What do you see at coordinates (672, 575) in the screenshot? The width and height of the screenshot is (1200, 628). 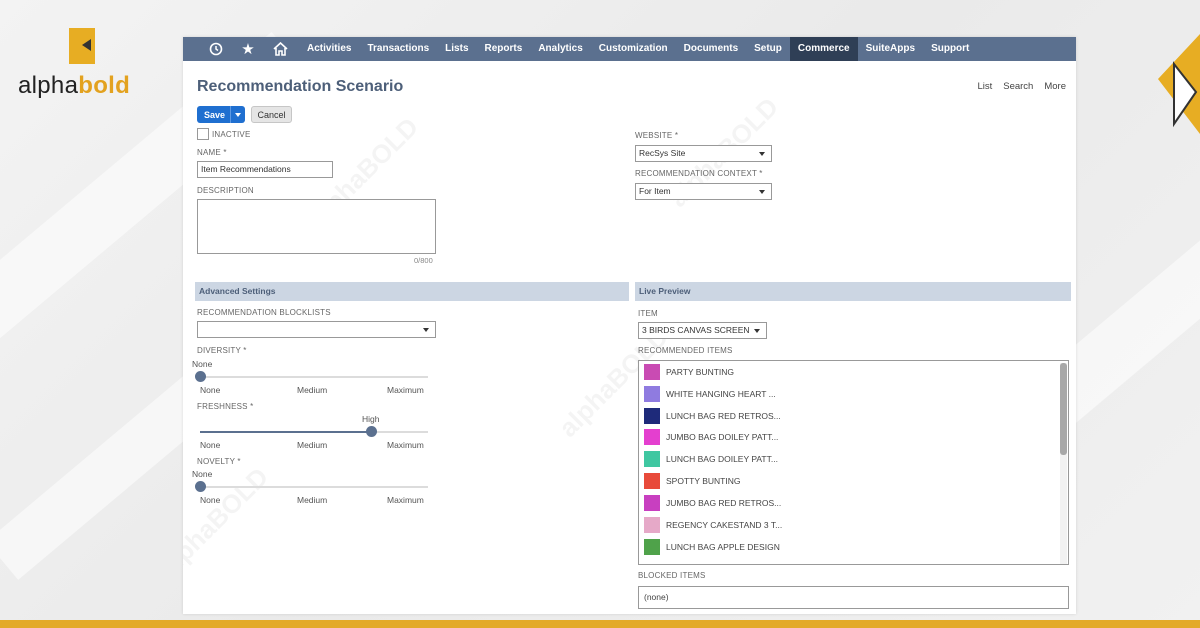 I see `blocked-items-label: BLOCKED ITEMS` at bounding box center [672, 575].